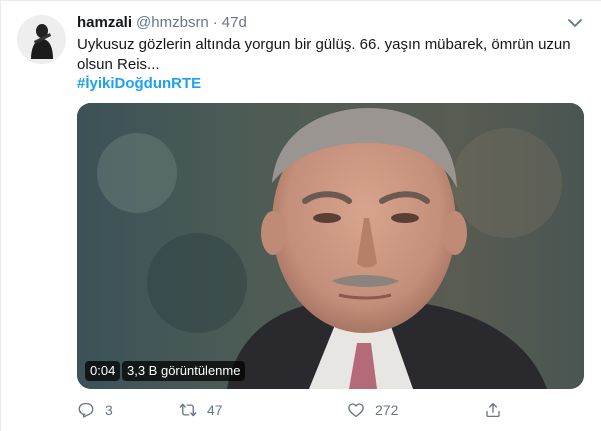 Image resolution: width=601 pixels, height=431 pixels. What do you see at coordinates (387, 410) in the screenshot?
I see `like-count: 272` at bounding box center [387, 410].